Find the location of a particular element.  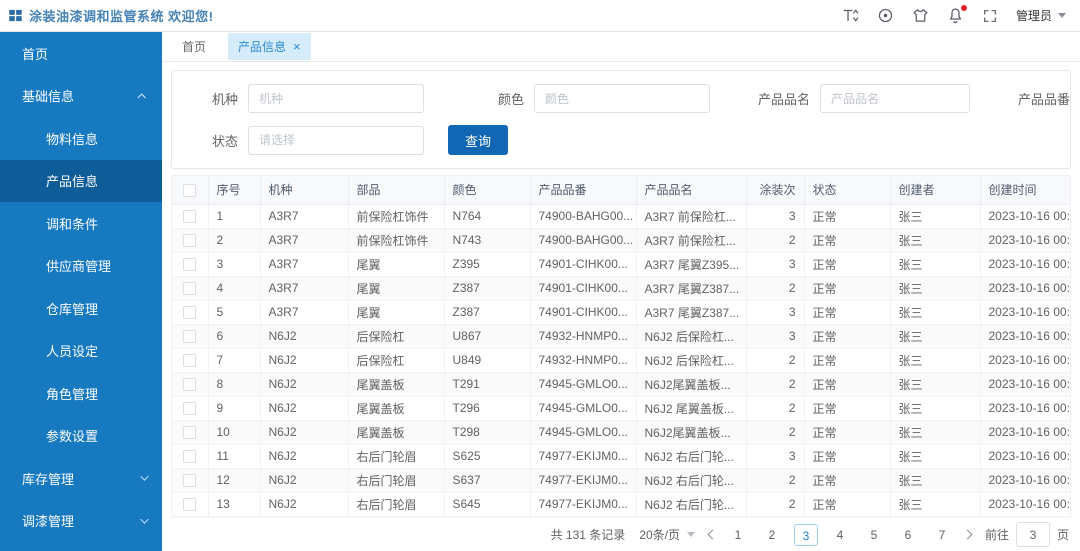

user-menu: 管理员 is located at coordinates (1041, 15).